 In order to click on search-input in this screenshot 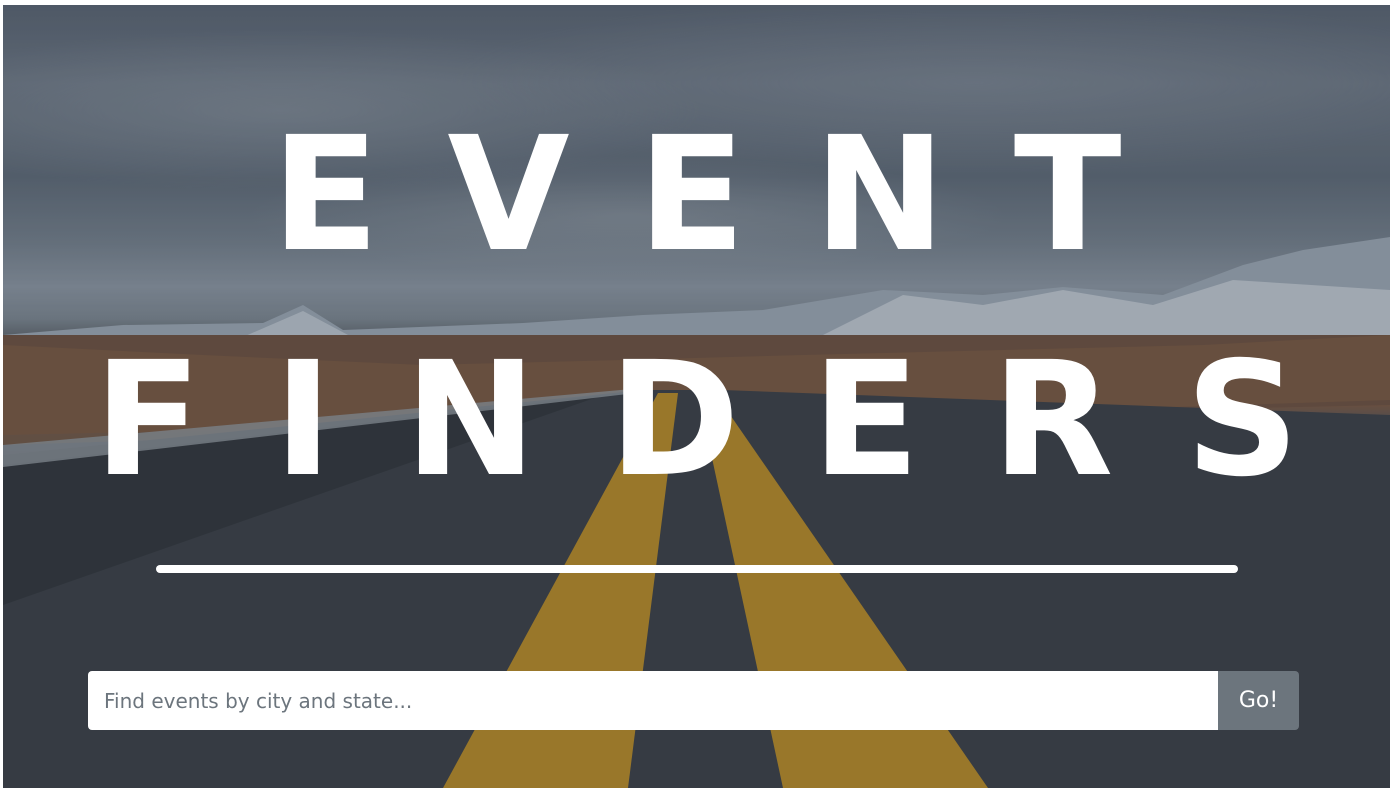, I will do `click(653, 700)`.